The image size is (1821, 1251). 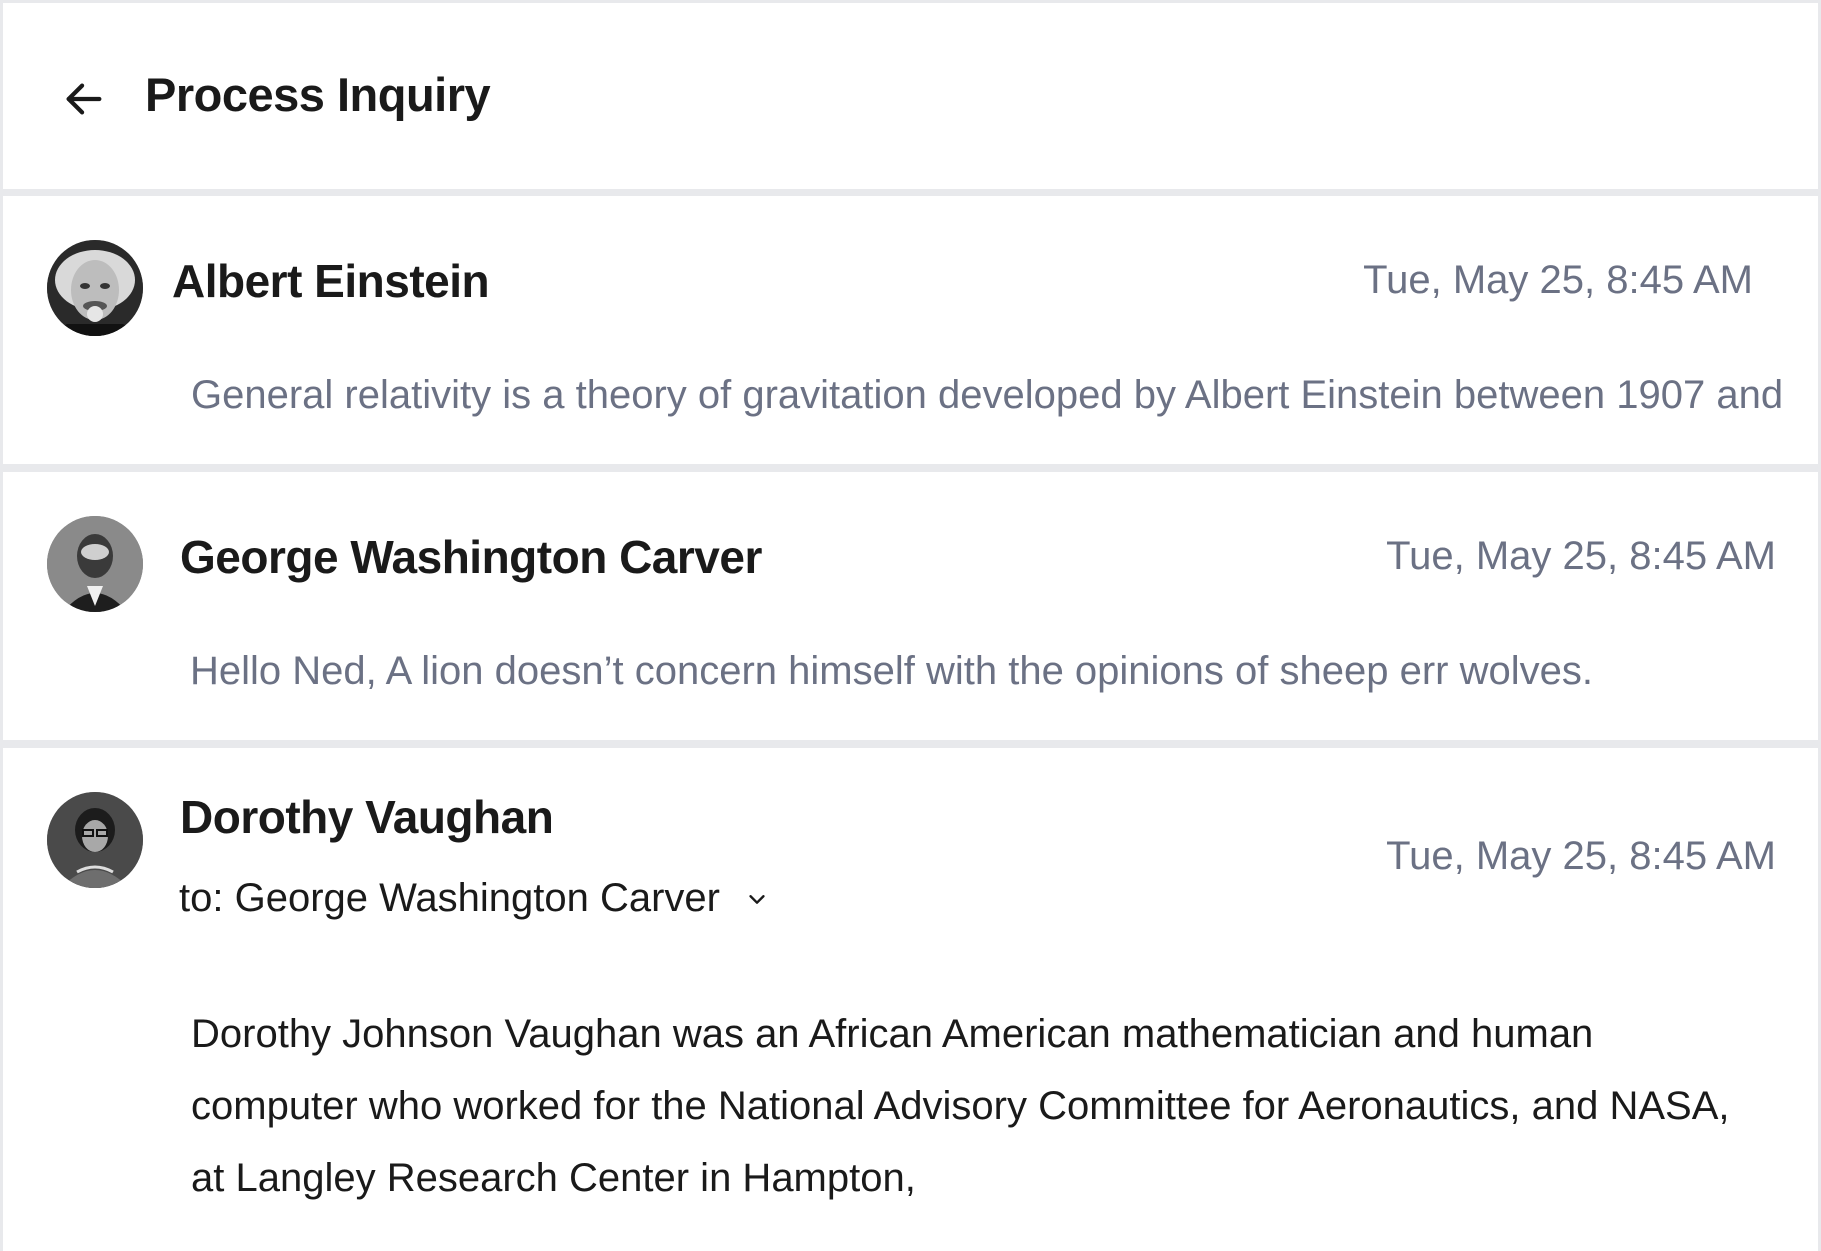 I want to click on recipient-toggle: to: George Washington Carver, so click(x=473, y=898).